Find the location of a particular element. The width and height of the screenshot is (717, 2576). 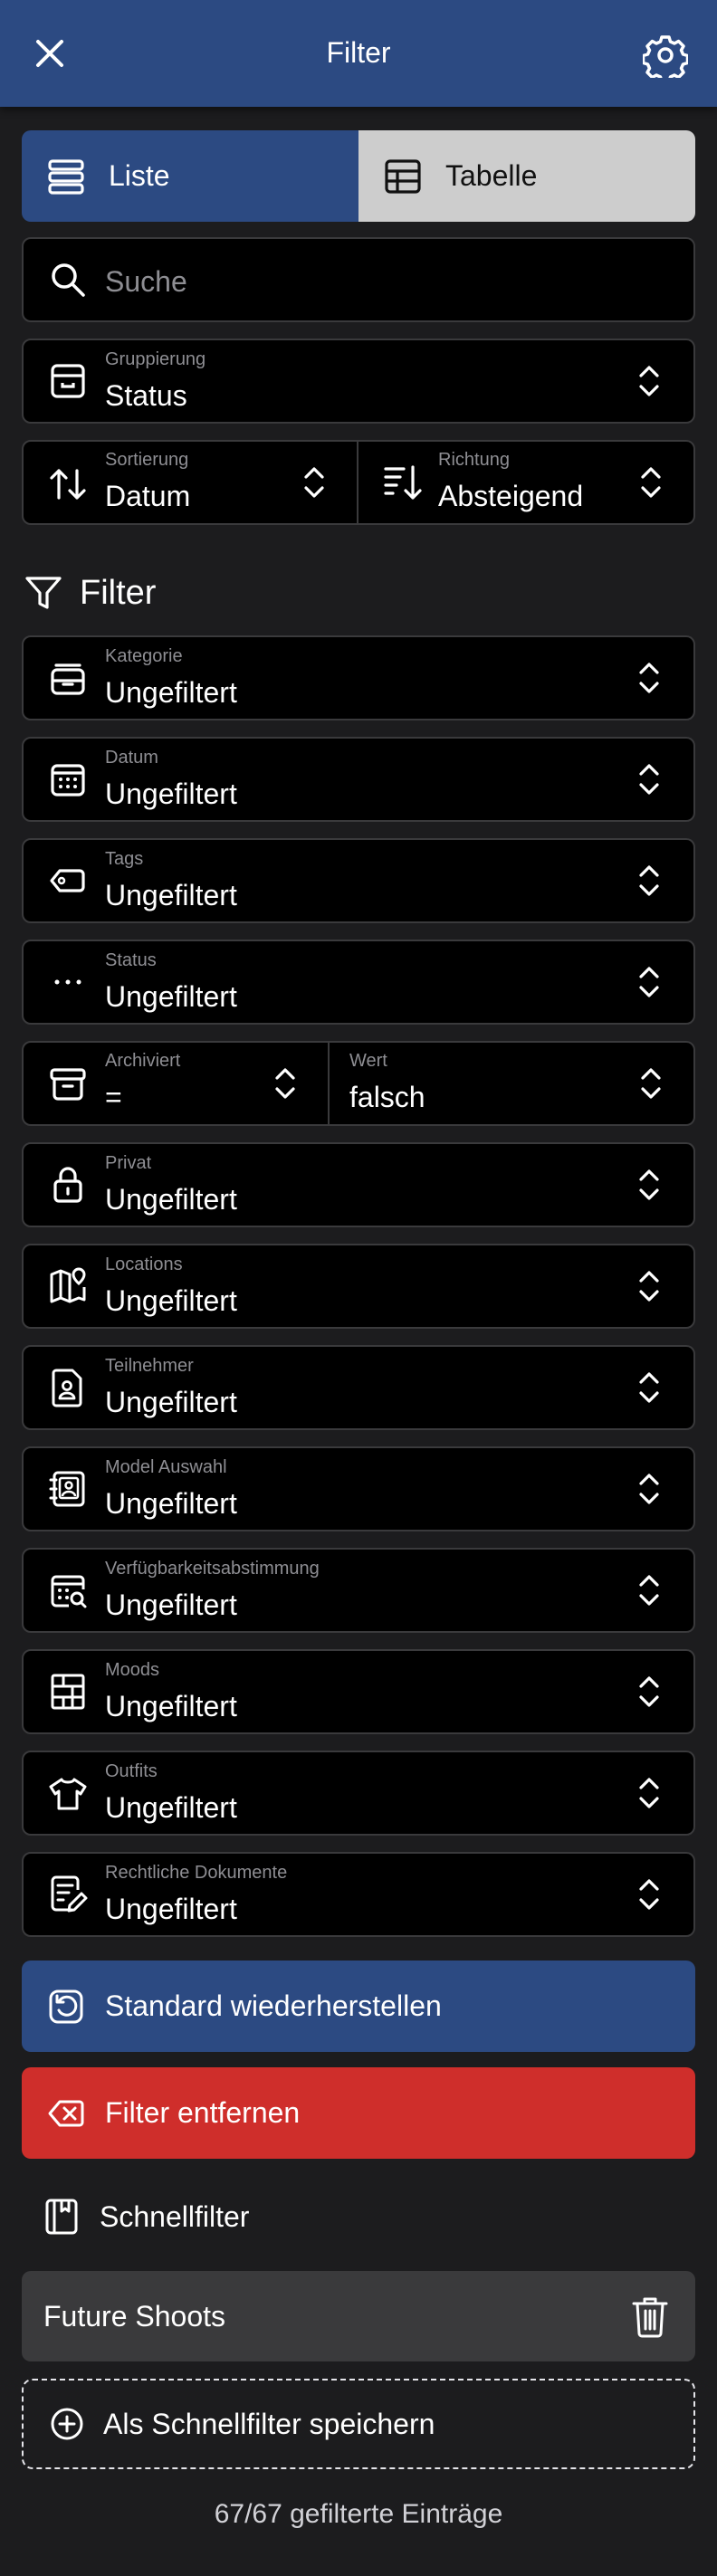

direction-value: Absteigend is located at coordinates (511, 496).